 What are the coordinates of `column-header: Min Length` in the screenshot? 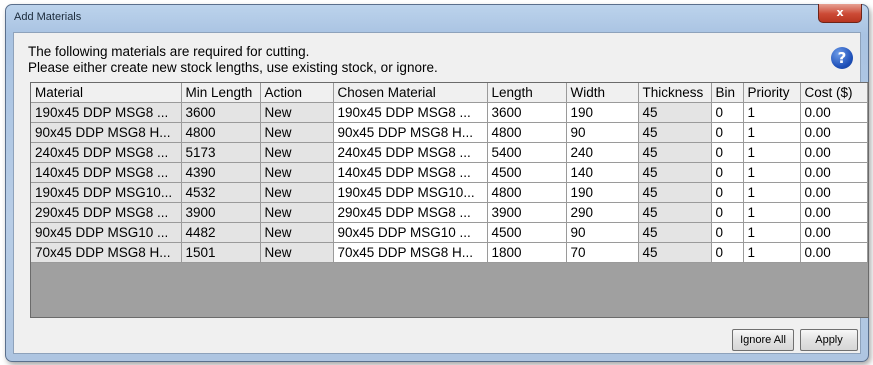 It's located at (221, 93).